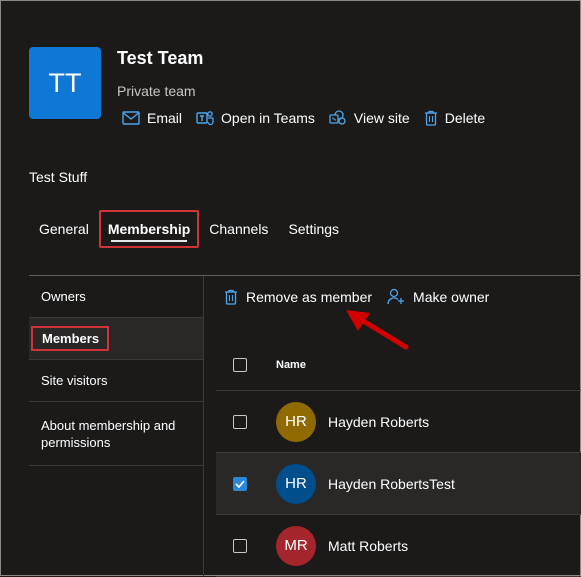 This screenshot has width=581, height=577. Describe the element at coordinates (64, 229) in the screenshot. I see `tab-general: General` at that location.